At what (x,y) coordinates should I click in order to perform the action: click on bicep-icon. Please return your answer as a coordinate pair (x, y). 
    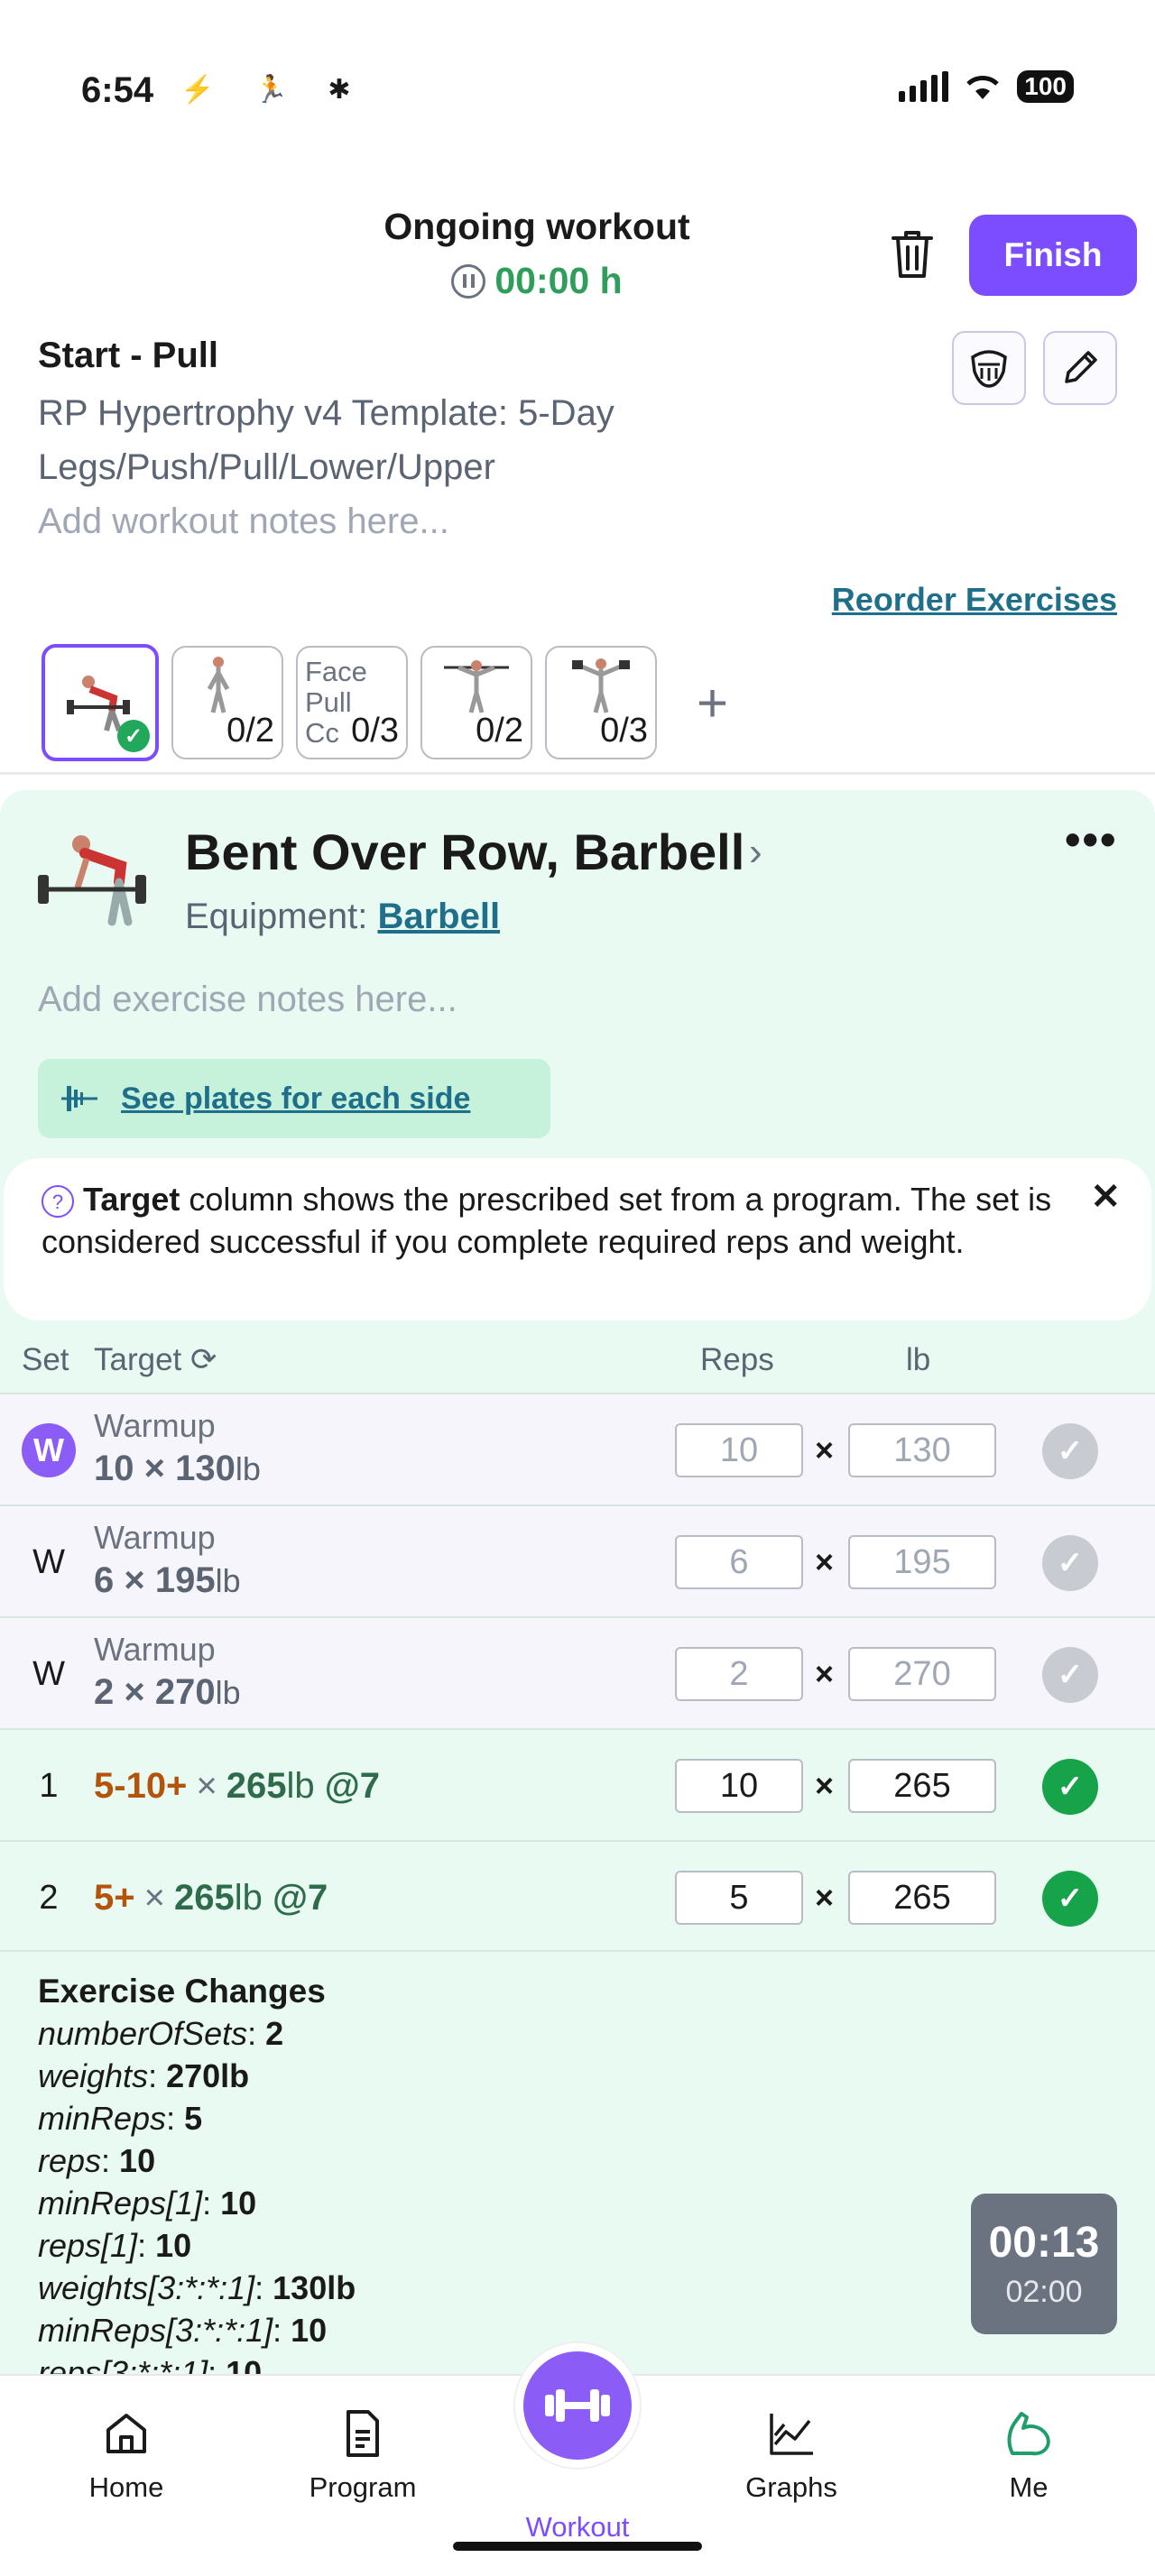
    Looking at the image, I should click on (1028, 2434).